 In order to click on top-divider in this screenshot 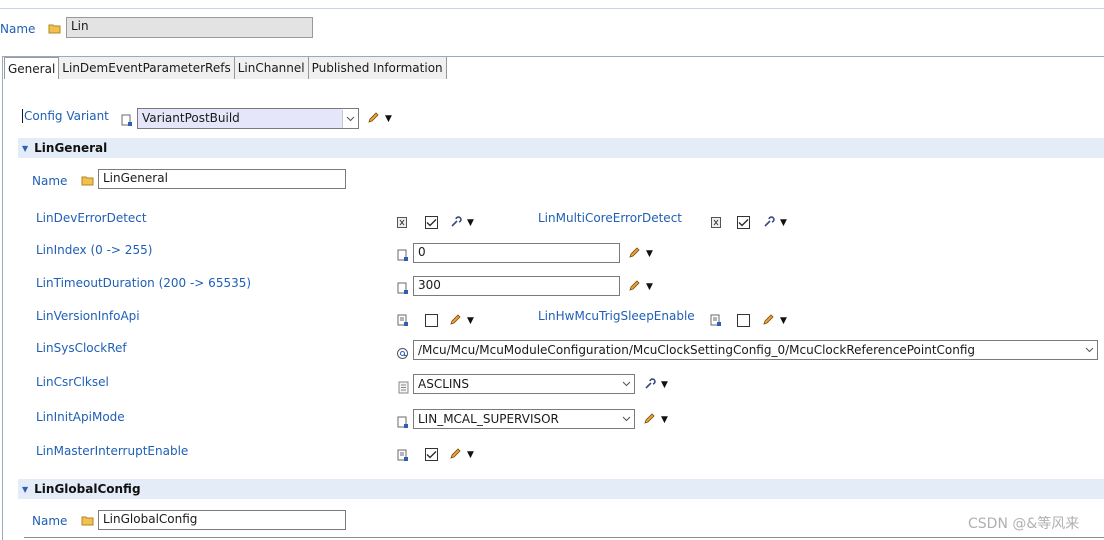, I will do `click(552, 8)`.